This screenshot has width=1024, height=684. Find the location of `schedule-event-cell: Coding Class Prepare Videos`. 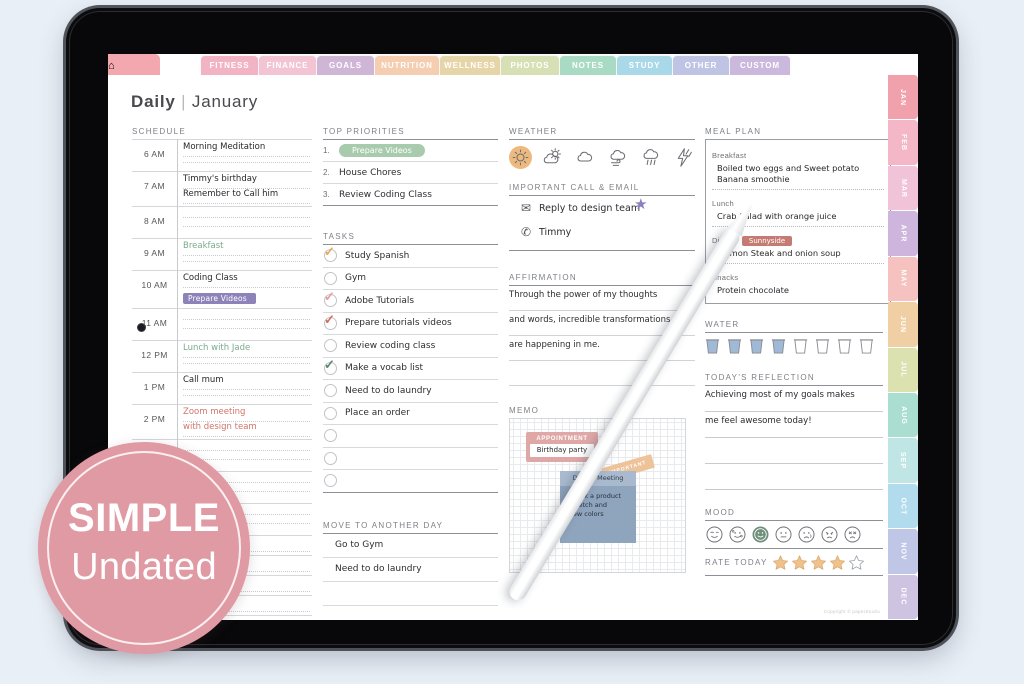

schedule-event-cell: Coding Class Prepare Videos is located at coordinates (244, 289).